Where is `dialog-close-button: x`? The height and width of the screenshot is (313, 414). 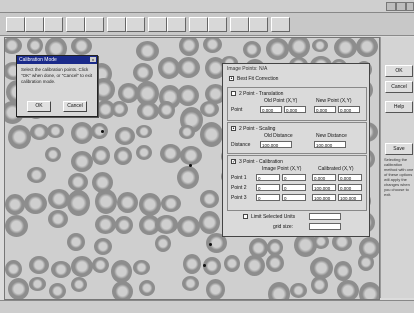
dialog-close-button: x is located at coordinates (93, 59).